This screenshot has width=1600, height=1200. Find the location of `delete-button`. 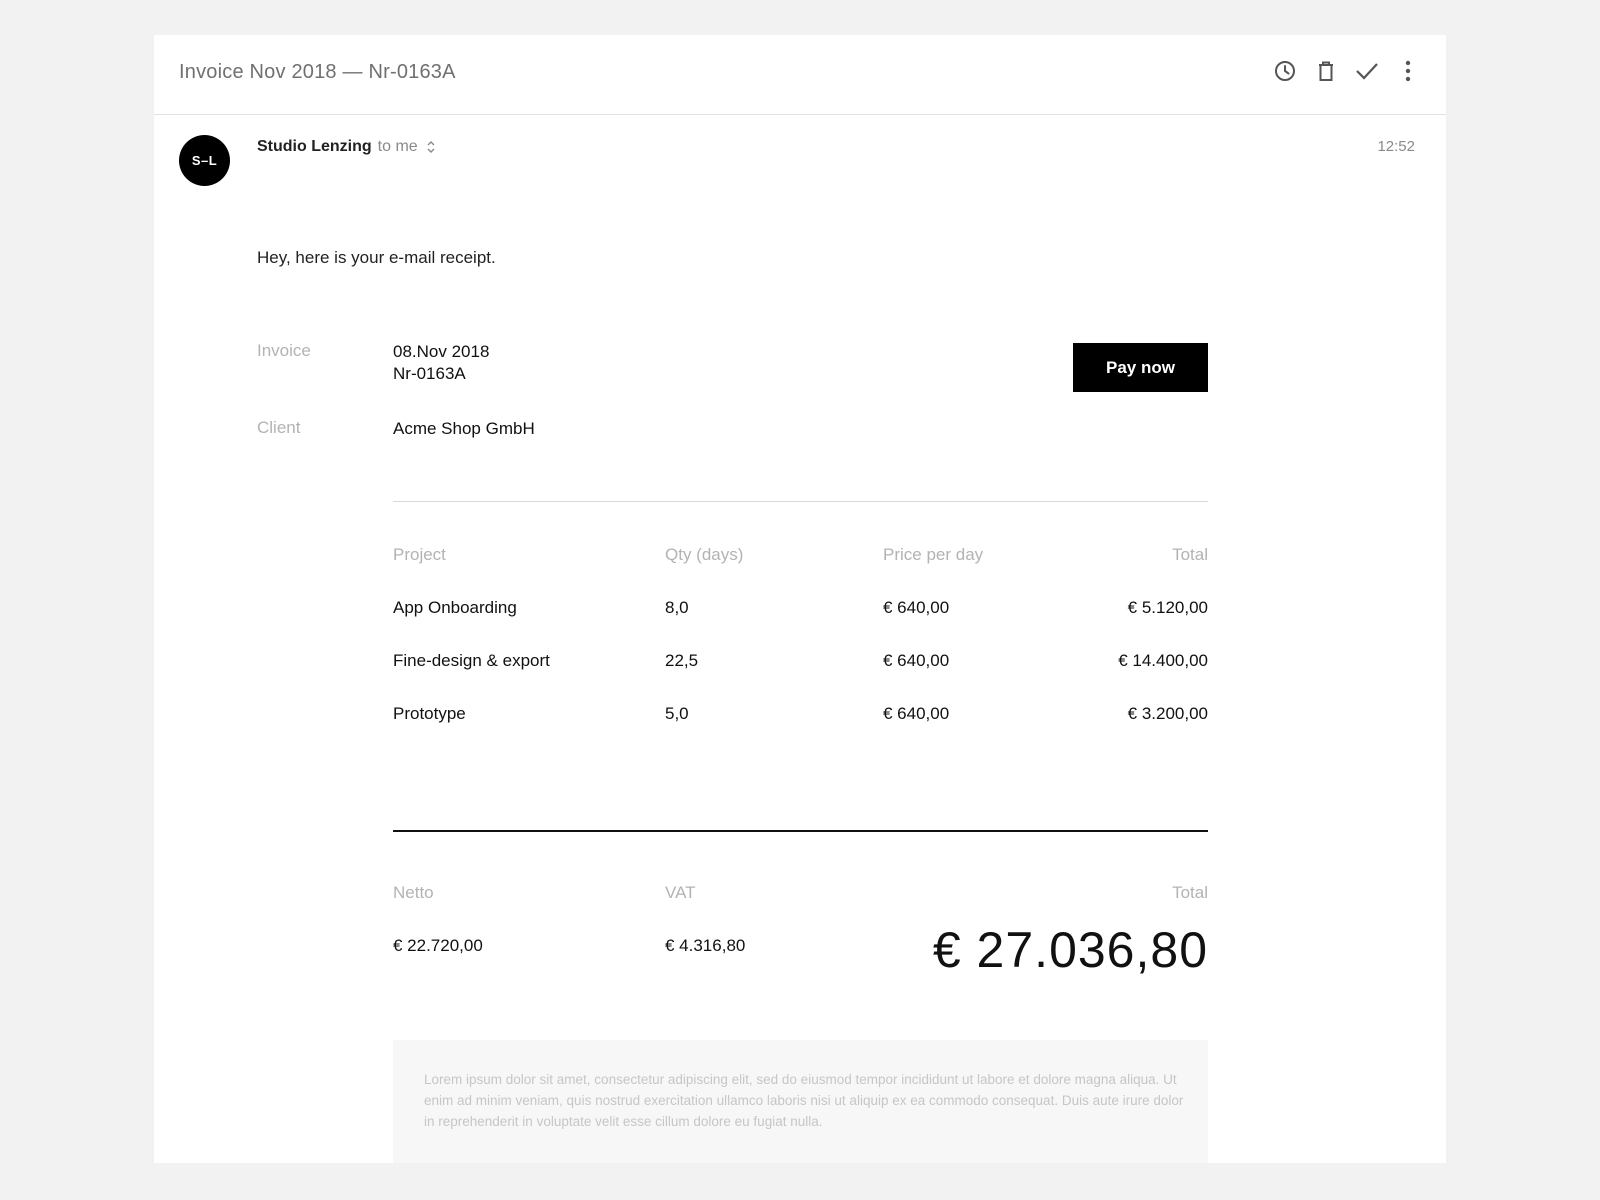

delete-button is located at coordinates (1326, 71).